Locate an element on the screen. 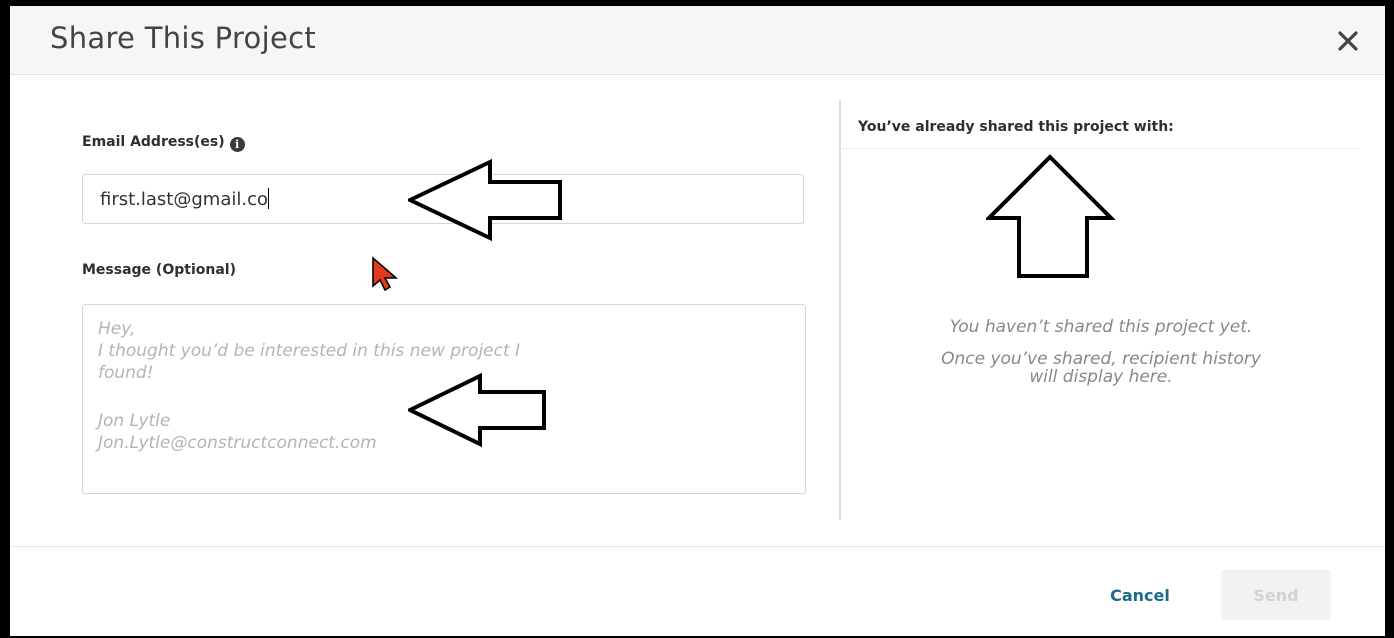 This screenshot has height=638, width=1394. message-placeholder-line: Hey, is located at coordinates (117, 329).